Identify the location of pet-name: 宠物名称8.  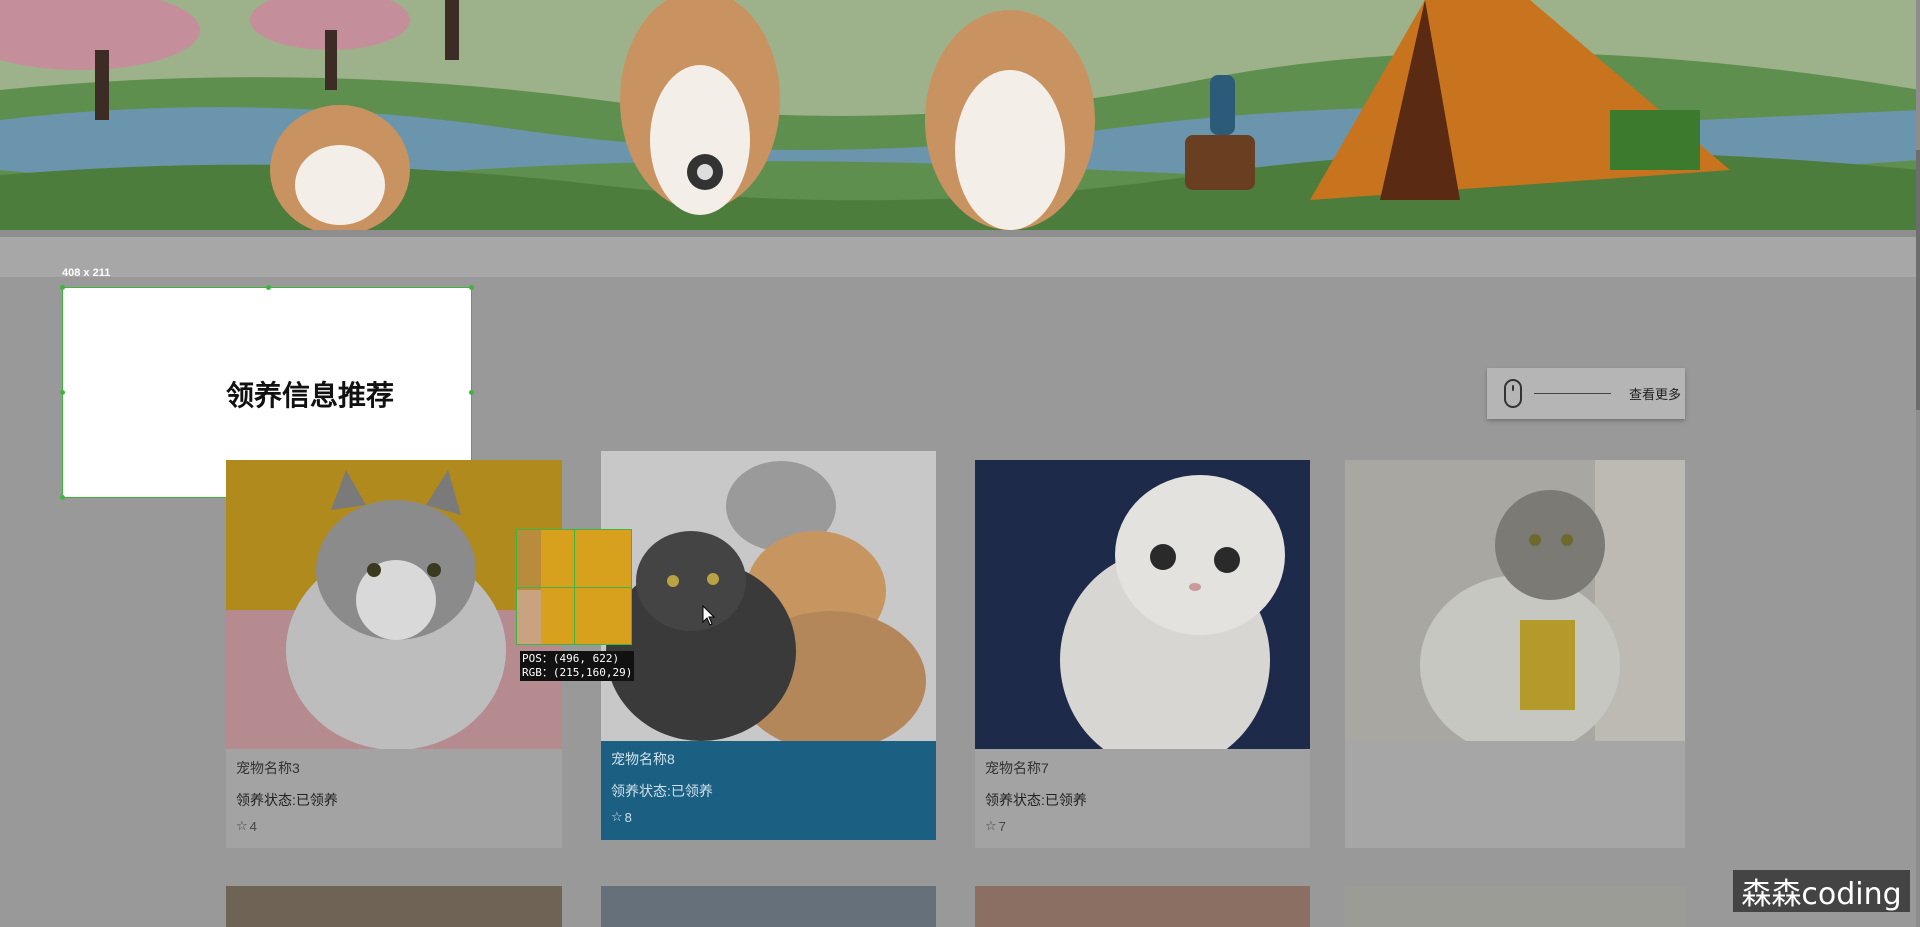
(643, 759).